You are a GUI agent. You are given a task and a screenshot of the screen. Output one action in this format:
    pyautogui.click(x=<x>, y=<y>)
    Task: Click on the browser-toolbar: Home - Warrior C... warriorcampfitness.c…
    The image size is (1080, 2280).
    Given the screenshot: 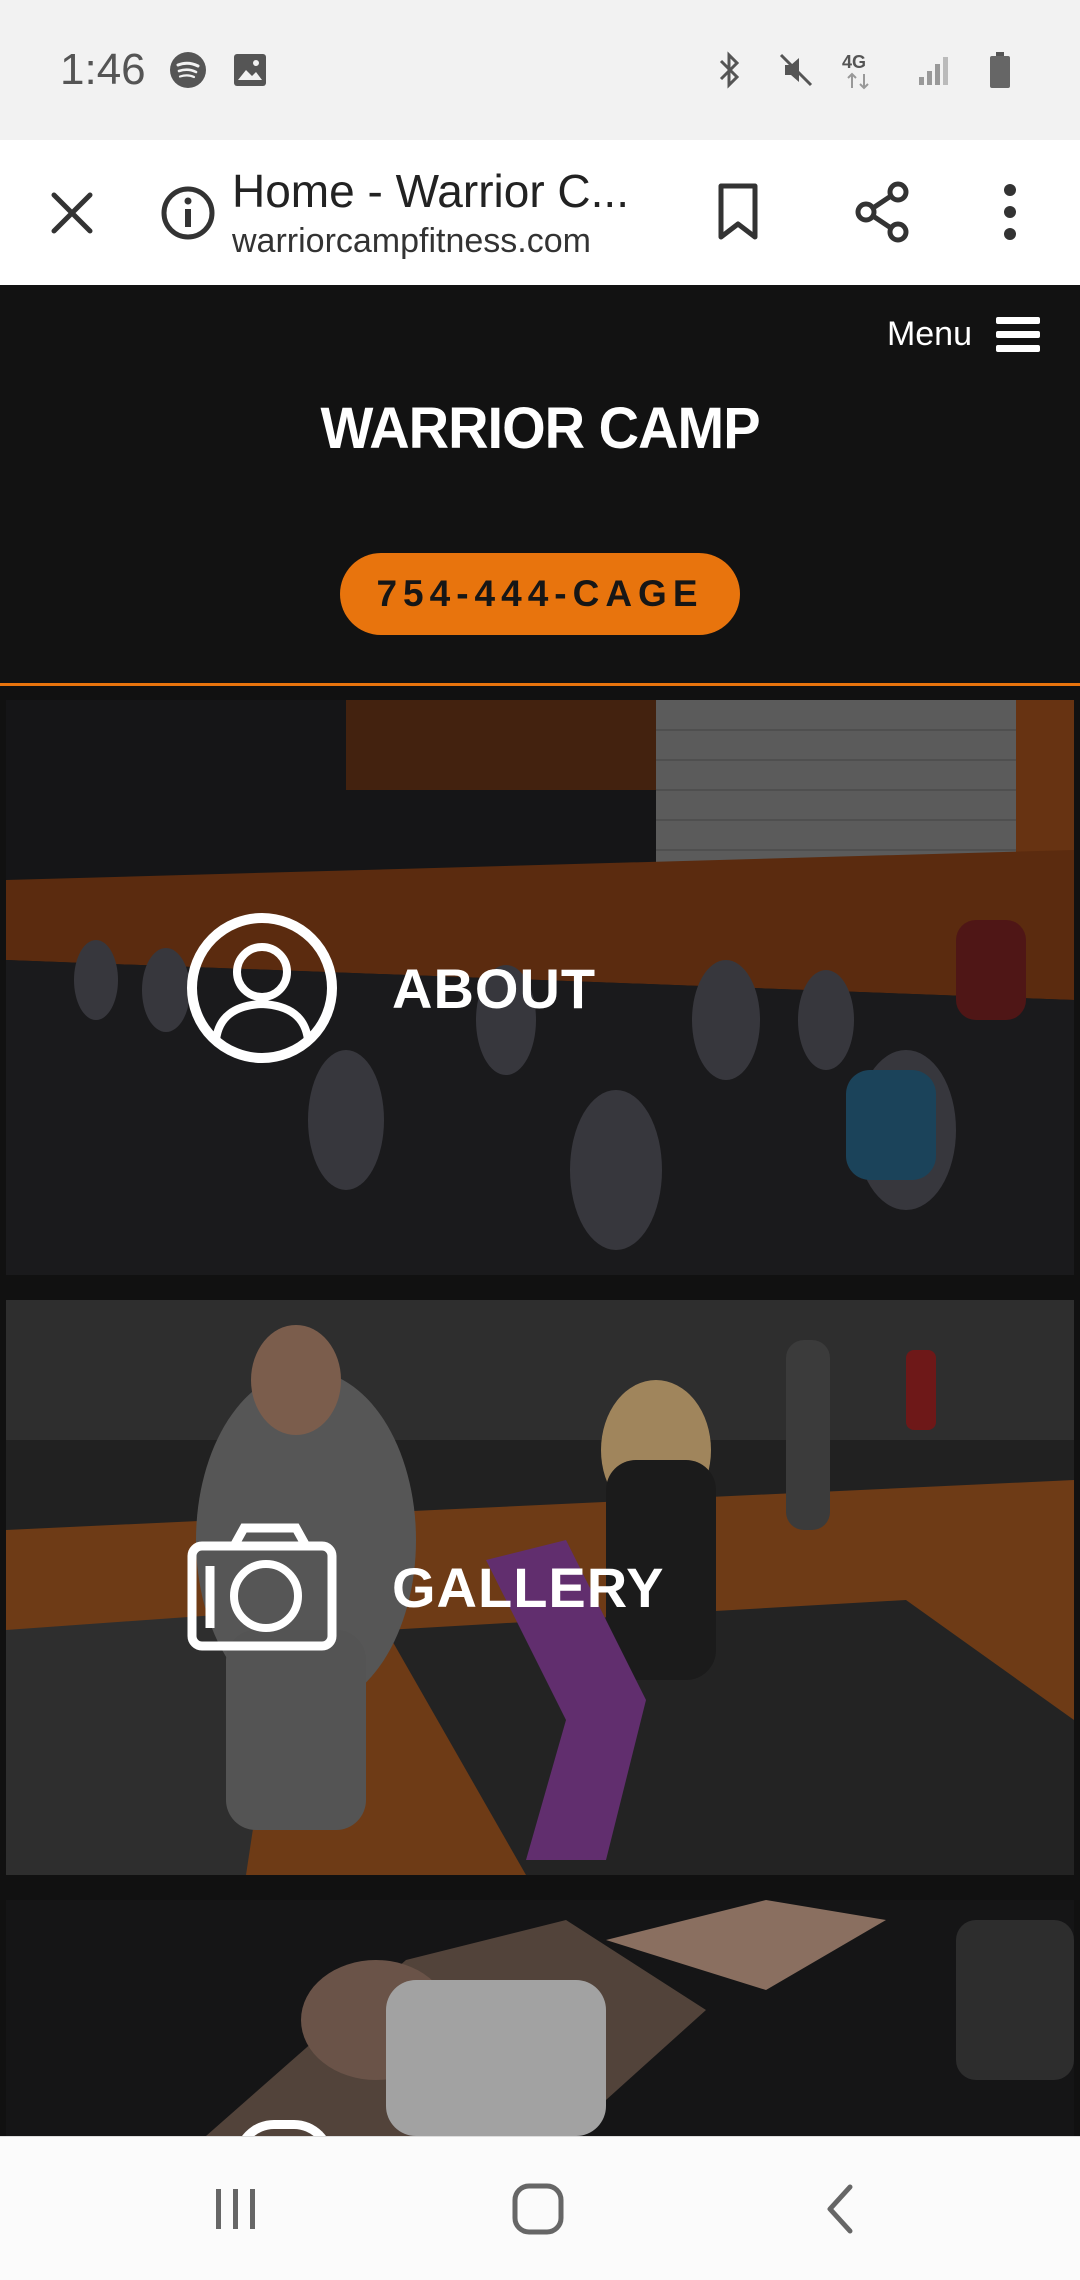 What is the action you would take?
    pyautogui.click(x=540, y=212)
    